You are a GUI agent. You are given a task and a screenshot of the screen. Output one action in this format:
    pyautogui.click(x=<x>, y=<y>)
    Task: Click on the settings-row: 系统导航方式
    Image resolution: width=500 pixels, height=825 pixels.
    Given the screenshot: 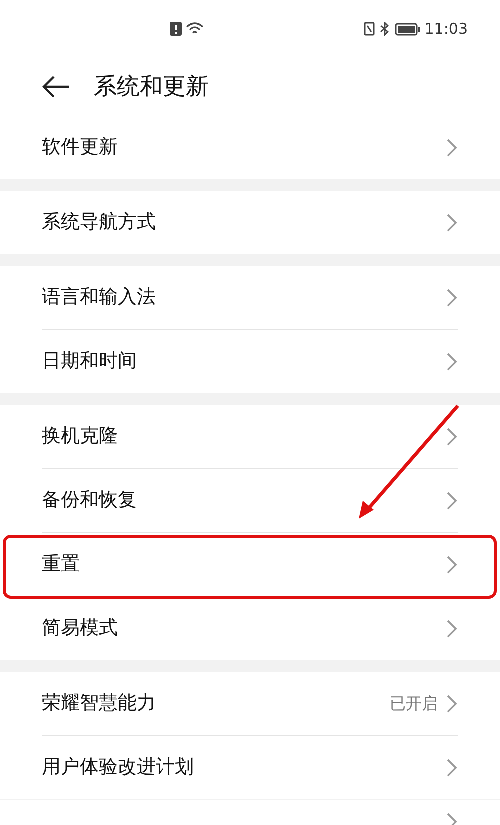 What is the action you would take?
    pyautogui.click(x=250, y=222)
    